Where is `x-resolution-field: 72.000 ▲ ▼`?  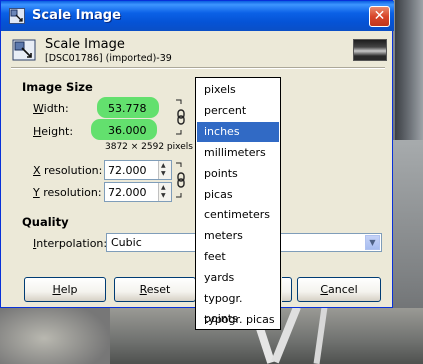 x-resolution-field: 72.000 ▲ ▼ is located at coordinates (138, 170).